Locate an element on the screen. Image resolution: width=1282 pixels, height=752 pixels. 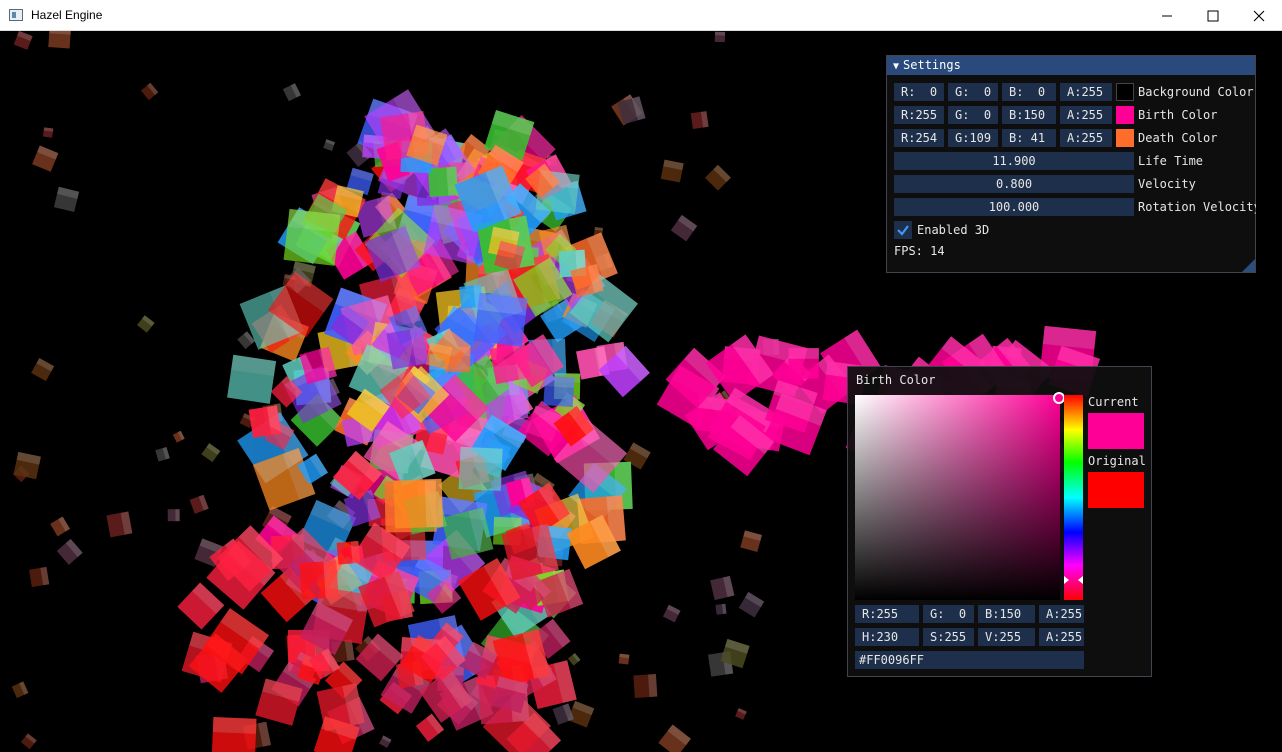
picker-g-field: G: 0 is located at coordinates (948, 614).